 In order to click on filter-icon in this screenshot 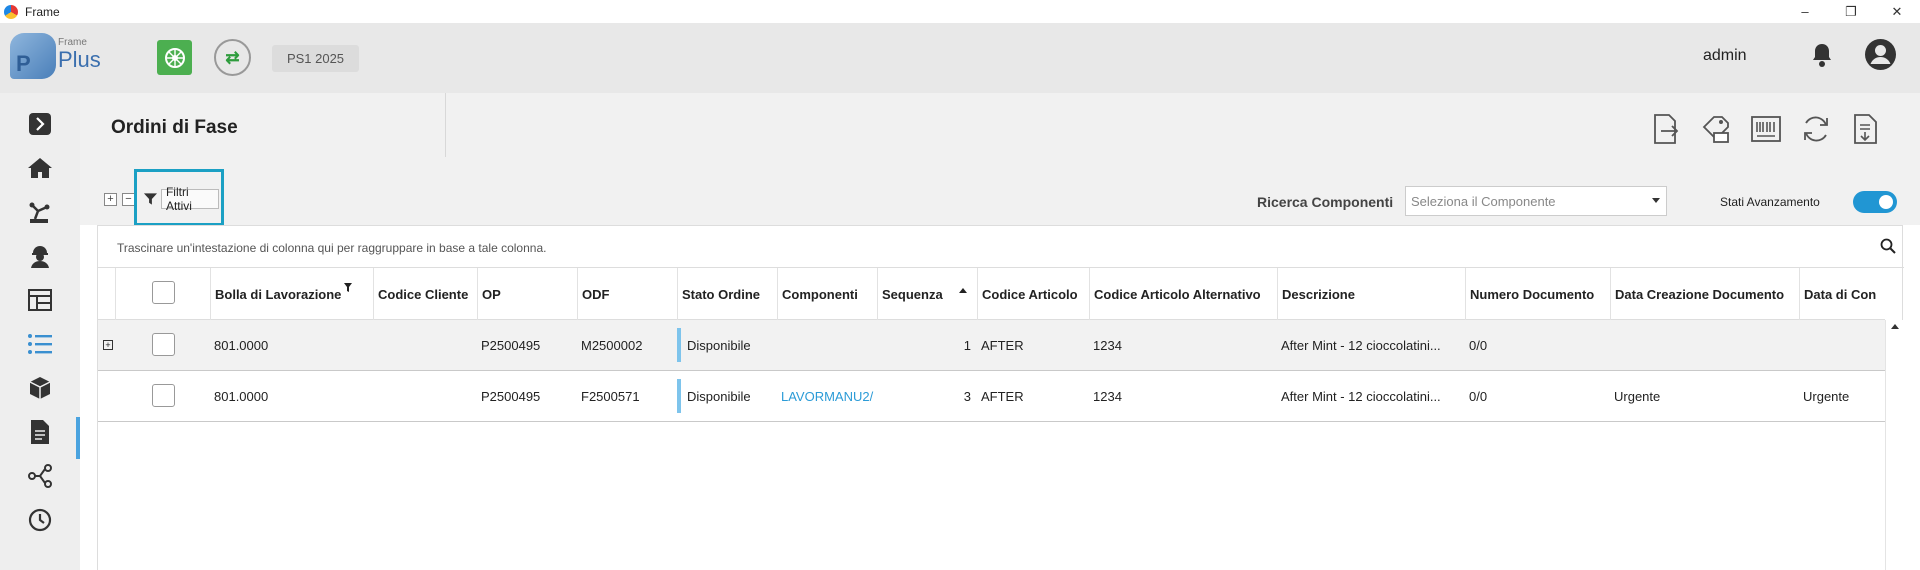, I will do `click(150, 199)`.